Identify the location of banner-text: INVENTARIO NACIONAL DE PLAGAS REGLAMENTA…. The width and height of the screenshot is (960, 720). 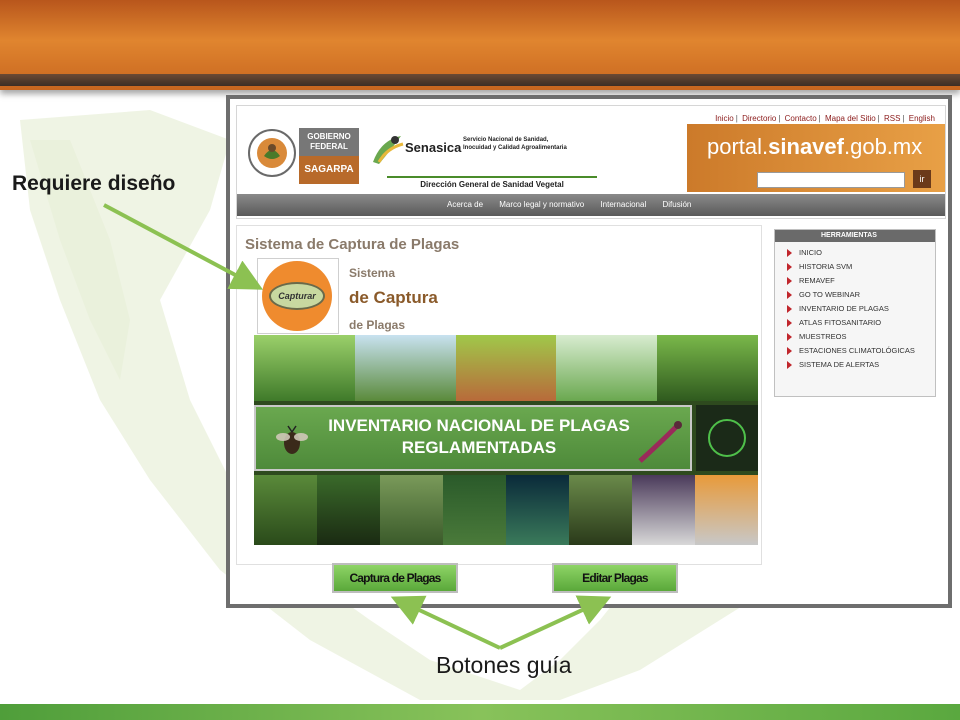
(479, 437).